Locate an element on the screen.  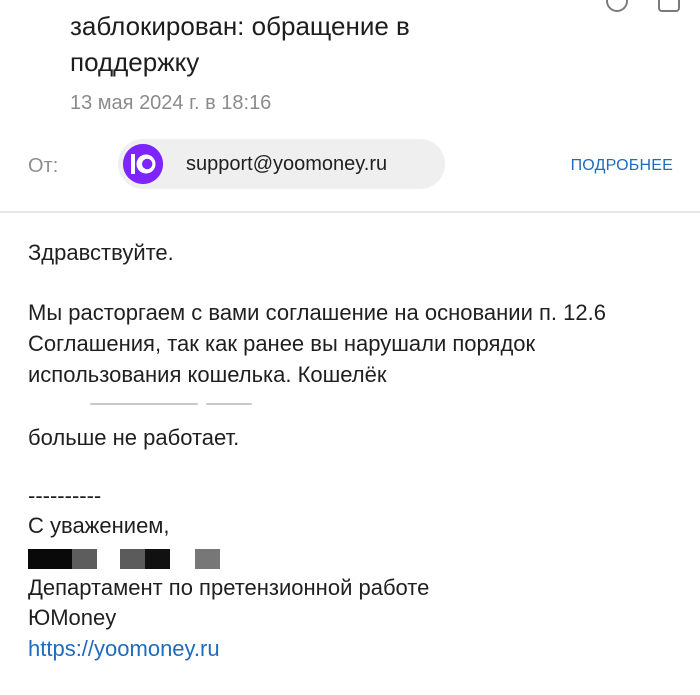
yoomoney-logo-icon is located at coordinates (143, 164).